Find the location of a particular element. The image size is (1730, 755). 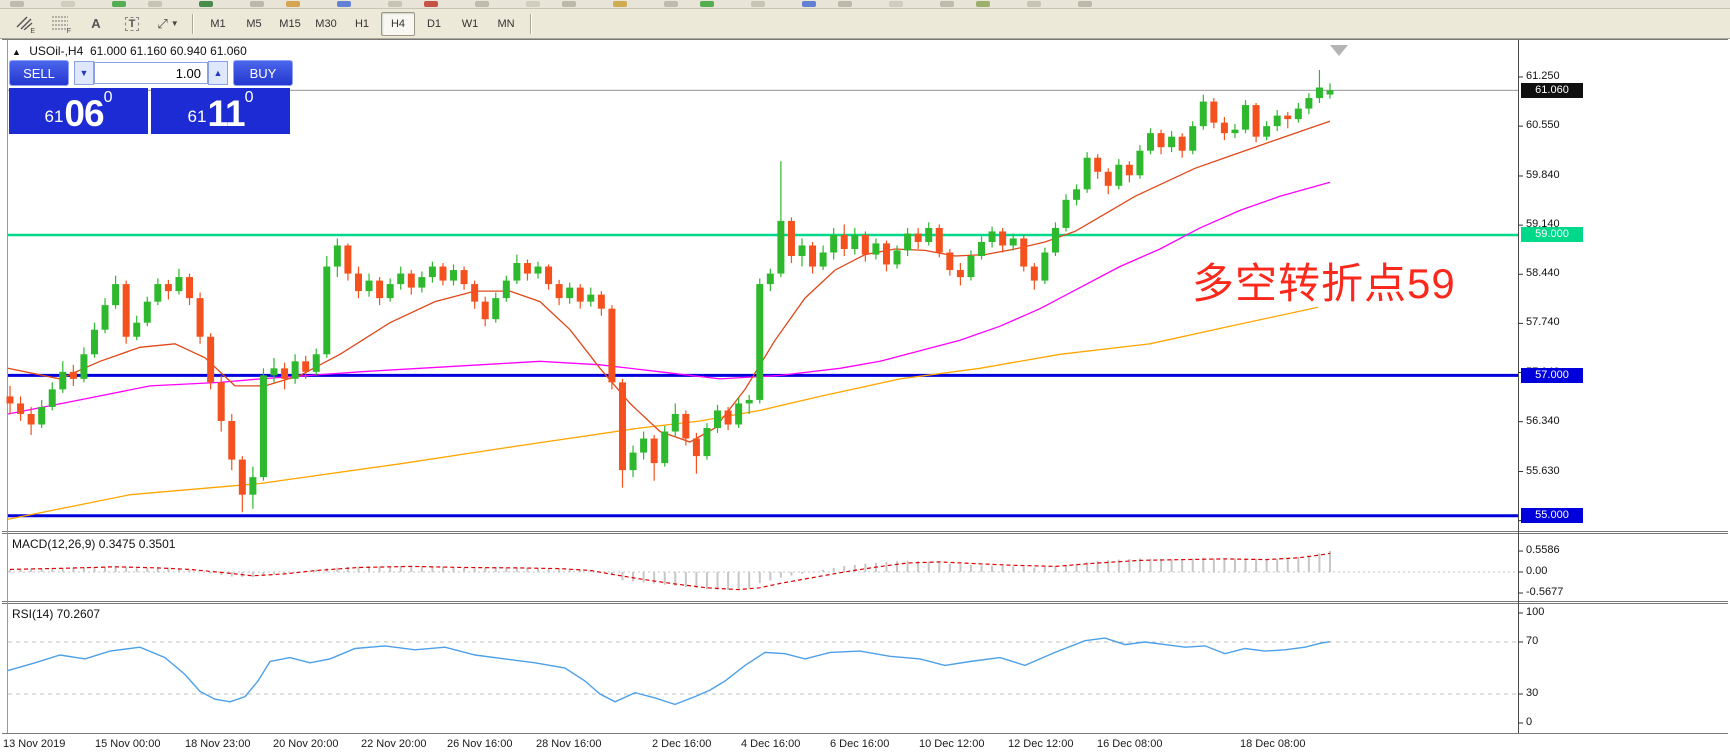

price-tick-label: 56.340 is located at coordinates (1543, 420).